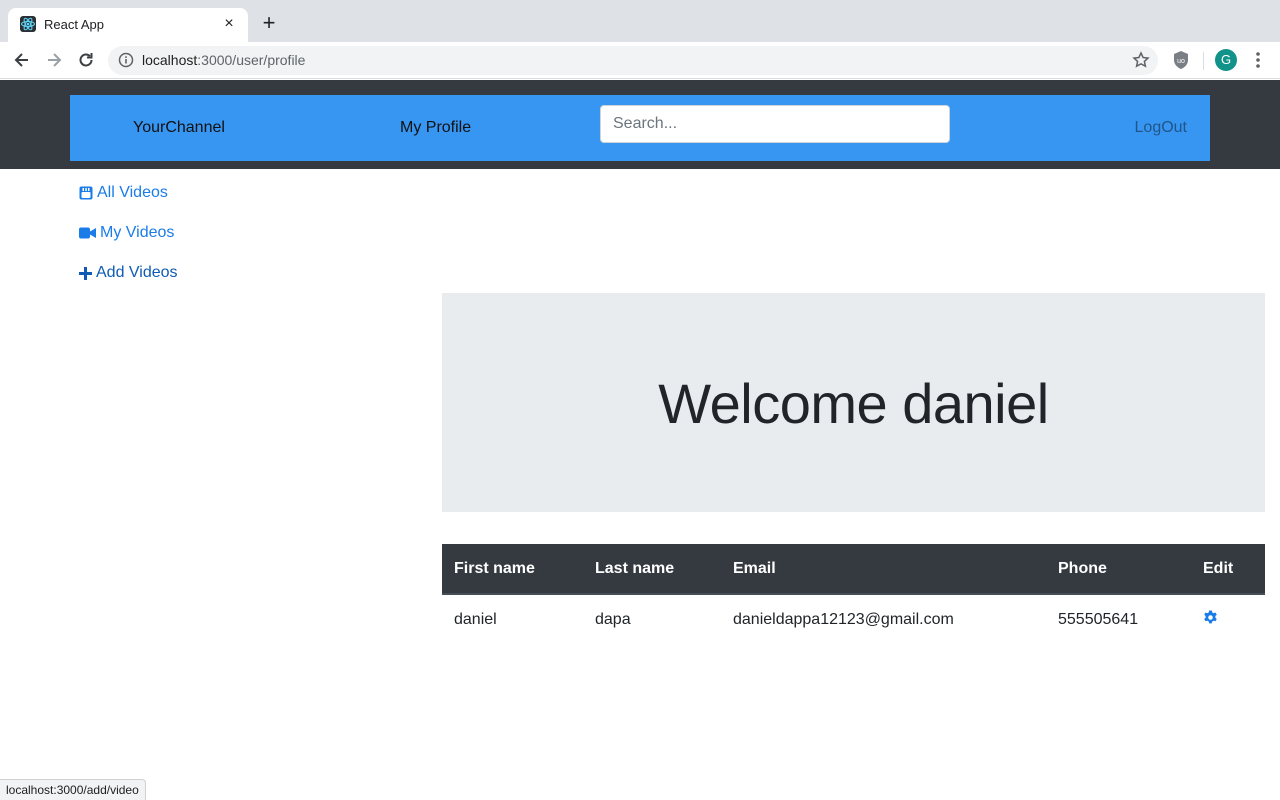  I want to click on url-text: localhost:3000/user/profile, so click(223, 60).